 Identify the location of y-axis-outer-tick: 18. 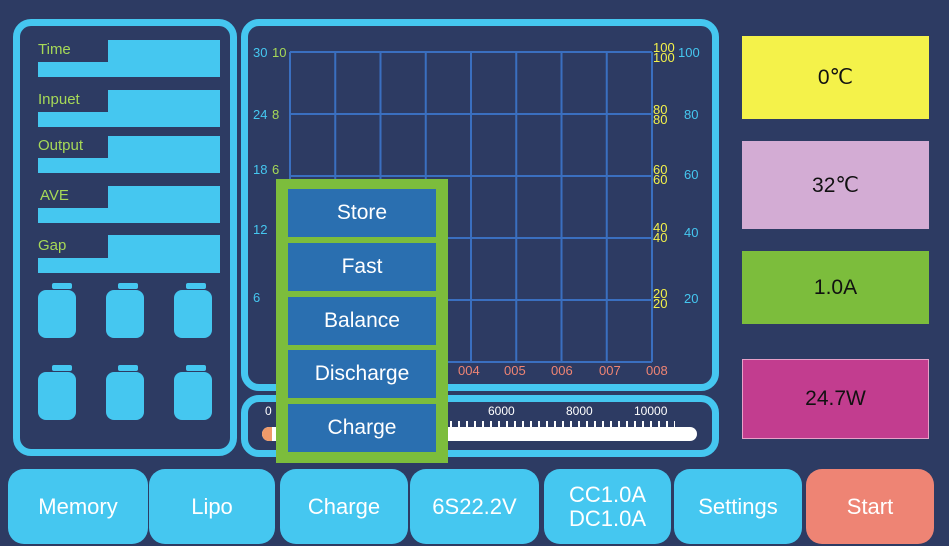
(260, 169).